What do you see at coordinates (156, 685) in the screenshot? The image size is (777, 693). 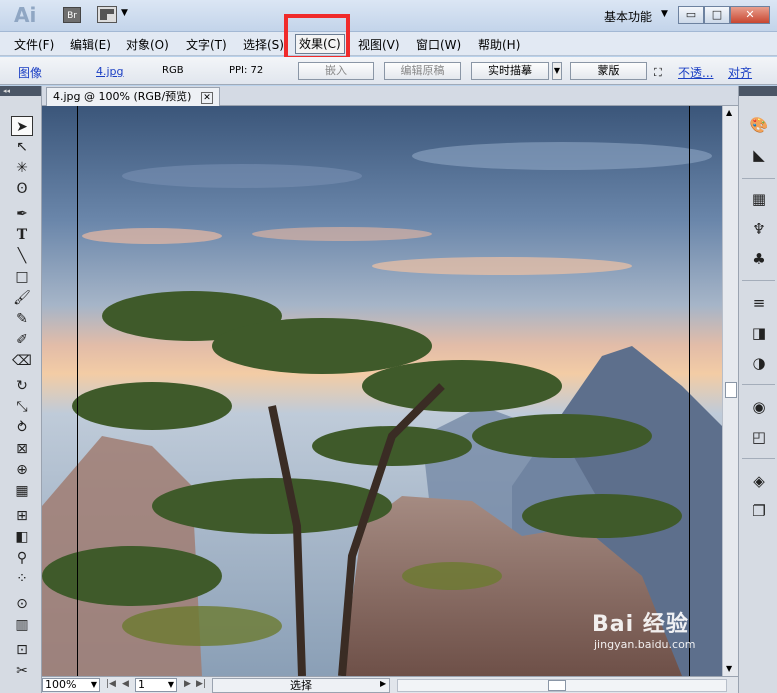 I see `artboard-select: 1 ▼` at bounding box center [156, 685].